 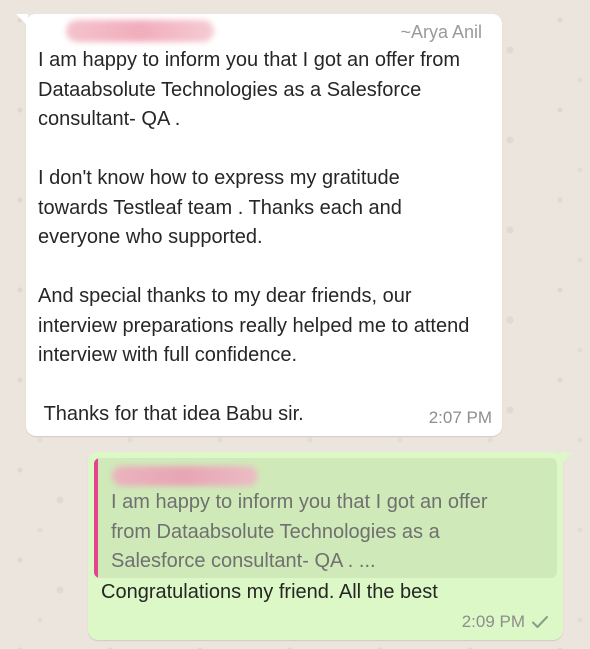 What do you see at coordinates (269, 592) in the screenshot?
I see `outgoing-message-text: Congratulations my friend. All the best` at bounding box center [269, 592].